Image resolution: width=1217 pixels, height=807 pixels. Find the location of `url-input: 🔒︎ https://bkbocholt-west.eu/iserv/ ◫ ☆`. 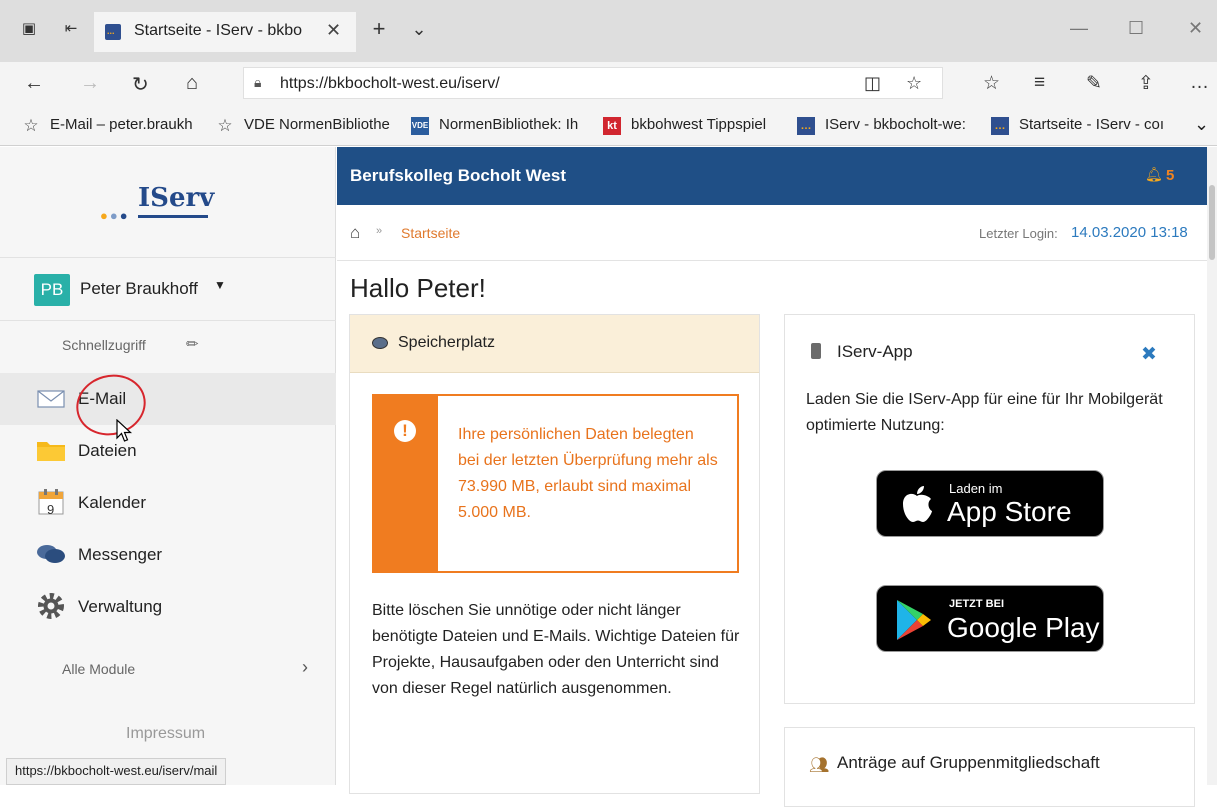

url-input: 🔒︎ https://bkbocholt-west.eu/iserv/ ◫ ☆ is located at coordinates (593, 83).